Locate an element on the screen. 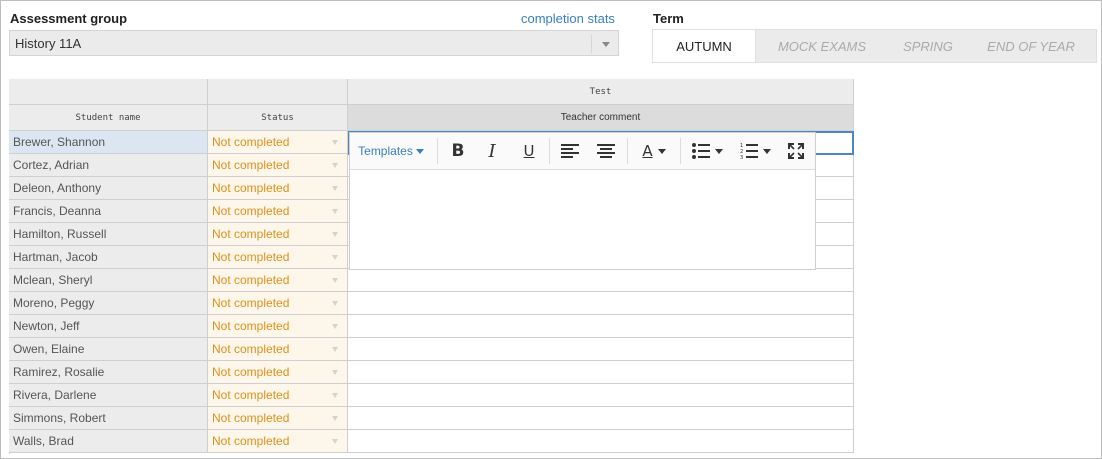  templates-label: Templates is located at coordinates (385, 151).